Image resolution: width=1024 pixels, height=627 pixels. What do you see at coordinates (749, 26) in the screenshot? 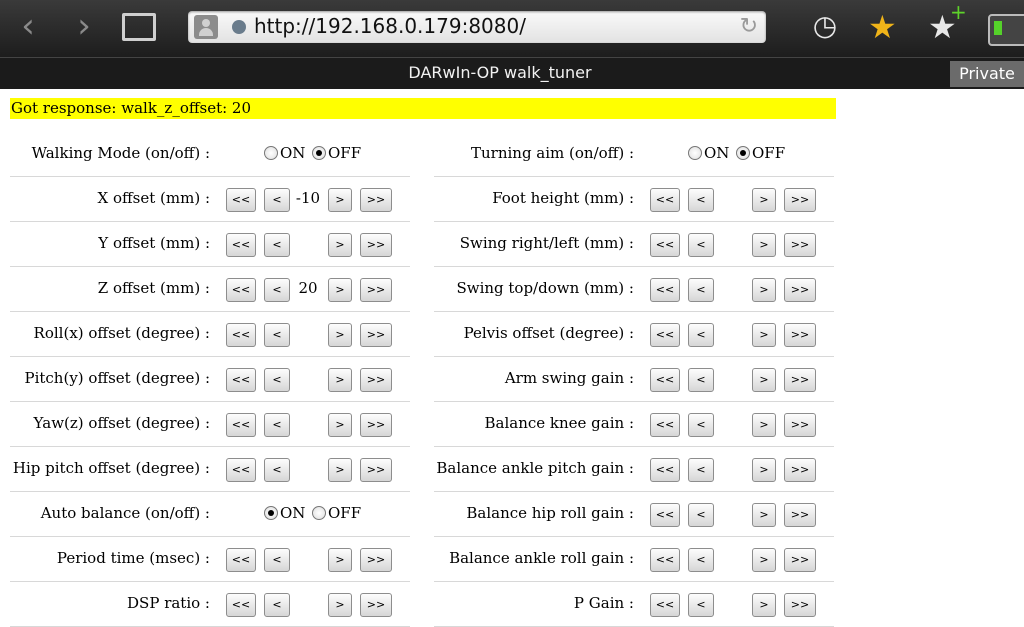
I see `reload-icon: ↻` at bounding box center [749, 26].